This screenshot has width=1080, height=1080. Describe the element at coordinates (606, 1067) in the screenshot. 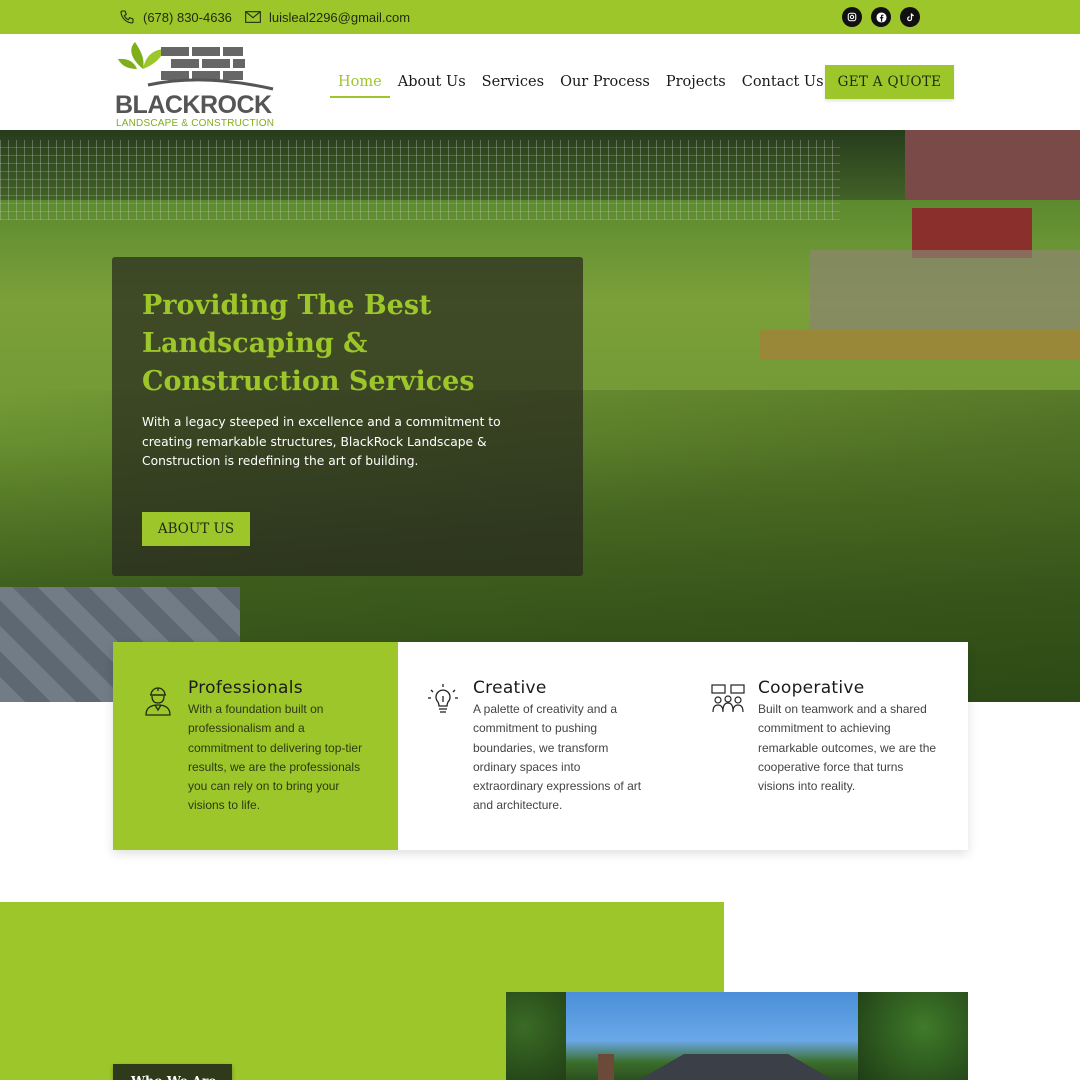

I see `photo-chimney` at that location.